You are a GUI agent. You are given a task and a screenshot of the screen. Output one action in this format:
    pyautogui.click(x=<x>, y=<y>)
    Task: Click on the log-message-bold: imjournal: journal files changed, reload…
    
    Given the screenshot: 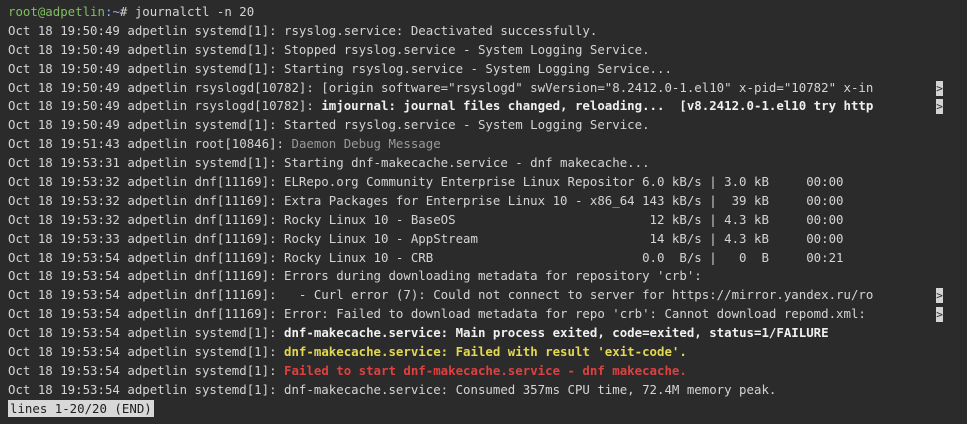 What is the action you would take?
    pyautogui.click(x=597, y=106)
    